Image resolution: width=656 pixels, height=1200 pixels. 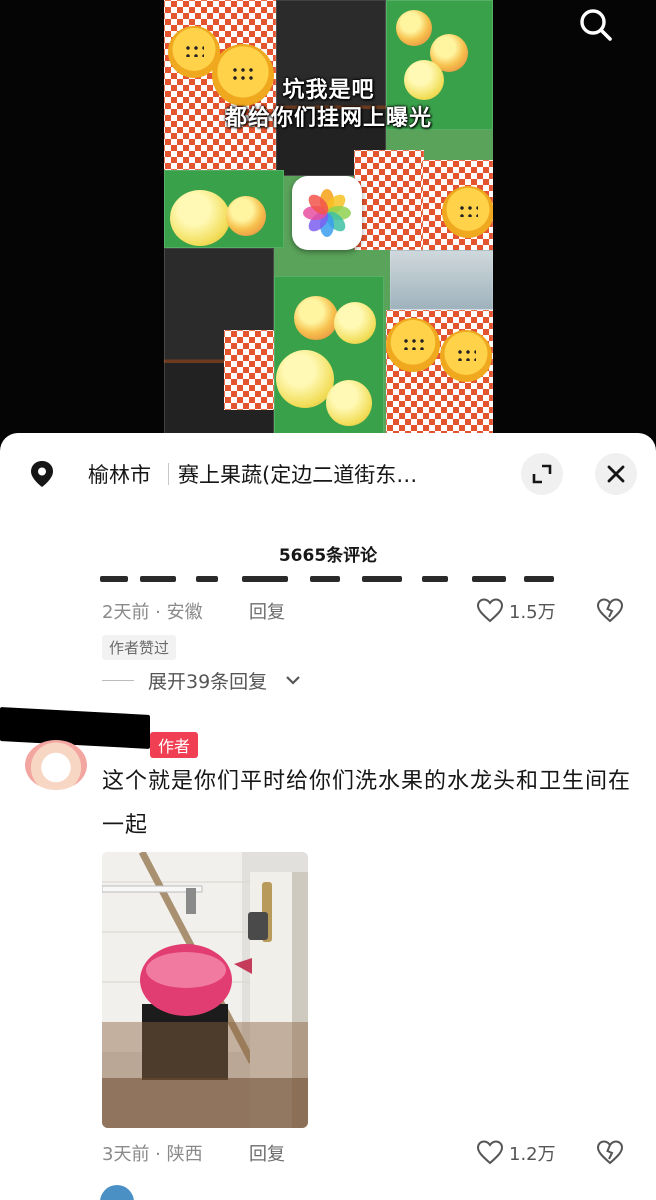 I want to click on expand-replies-line, so click(x=118, y=680).